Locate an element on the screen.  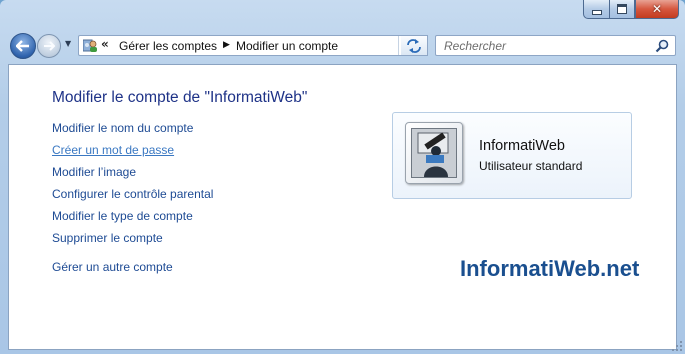
back-arrow-icon is located at coordinates (22, 46).